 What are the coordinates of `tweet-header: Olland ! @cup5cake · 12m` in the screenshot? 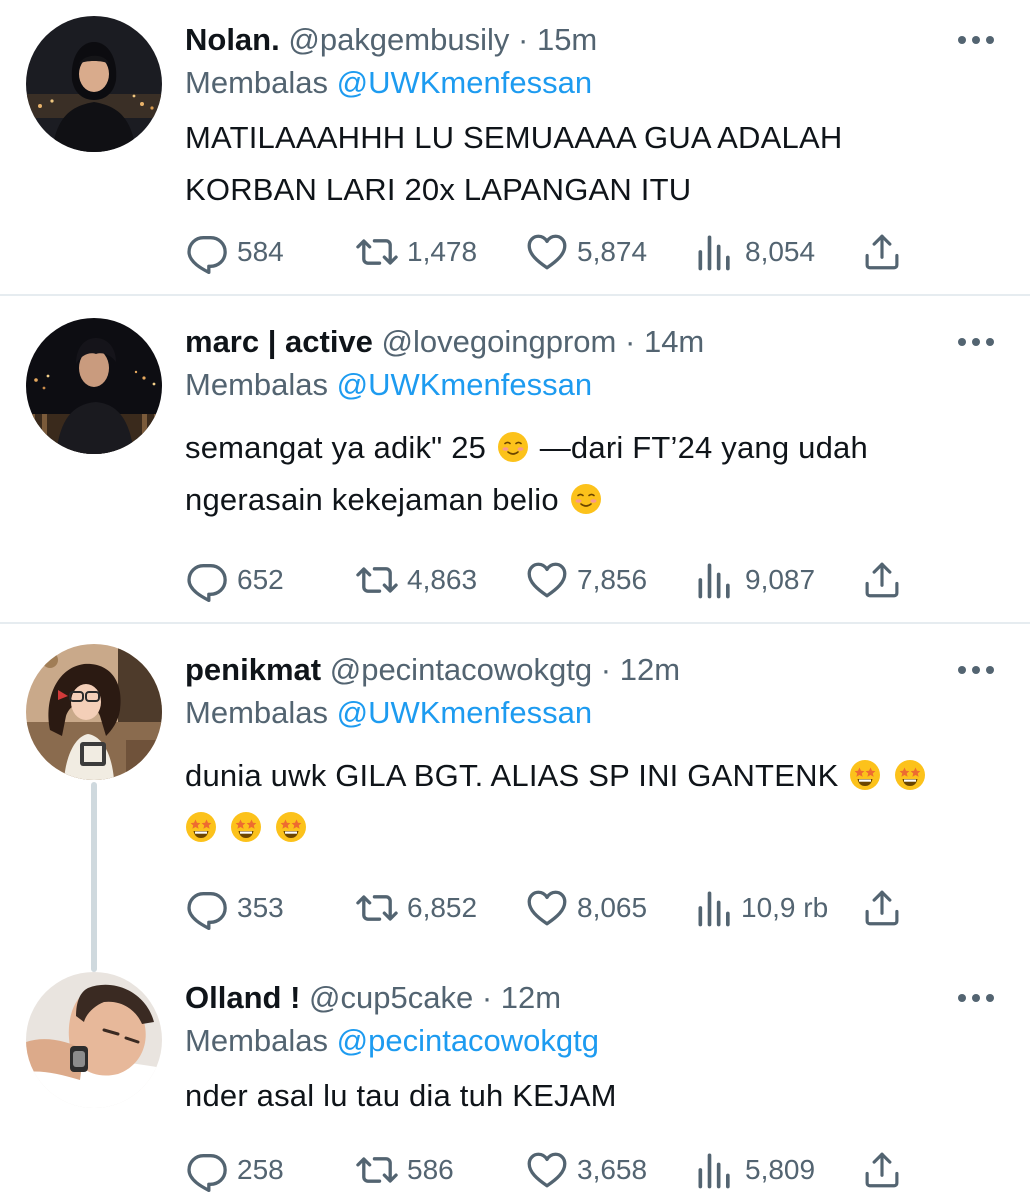 It's located at (373, 998).